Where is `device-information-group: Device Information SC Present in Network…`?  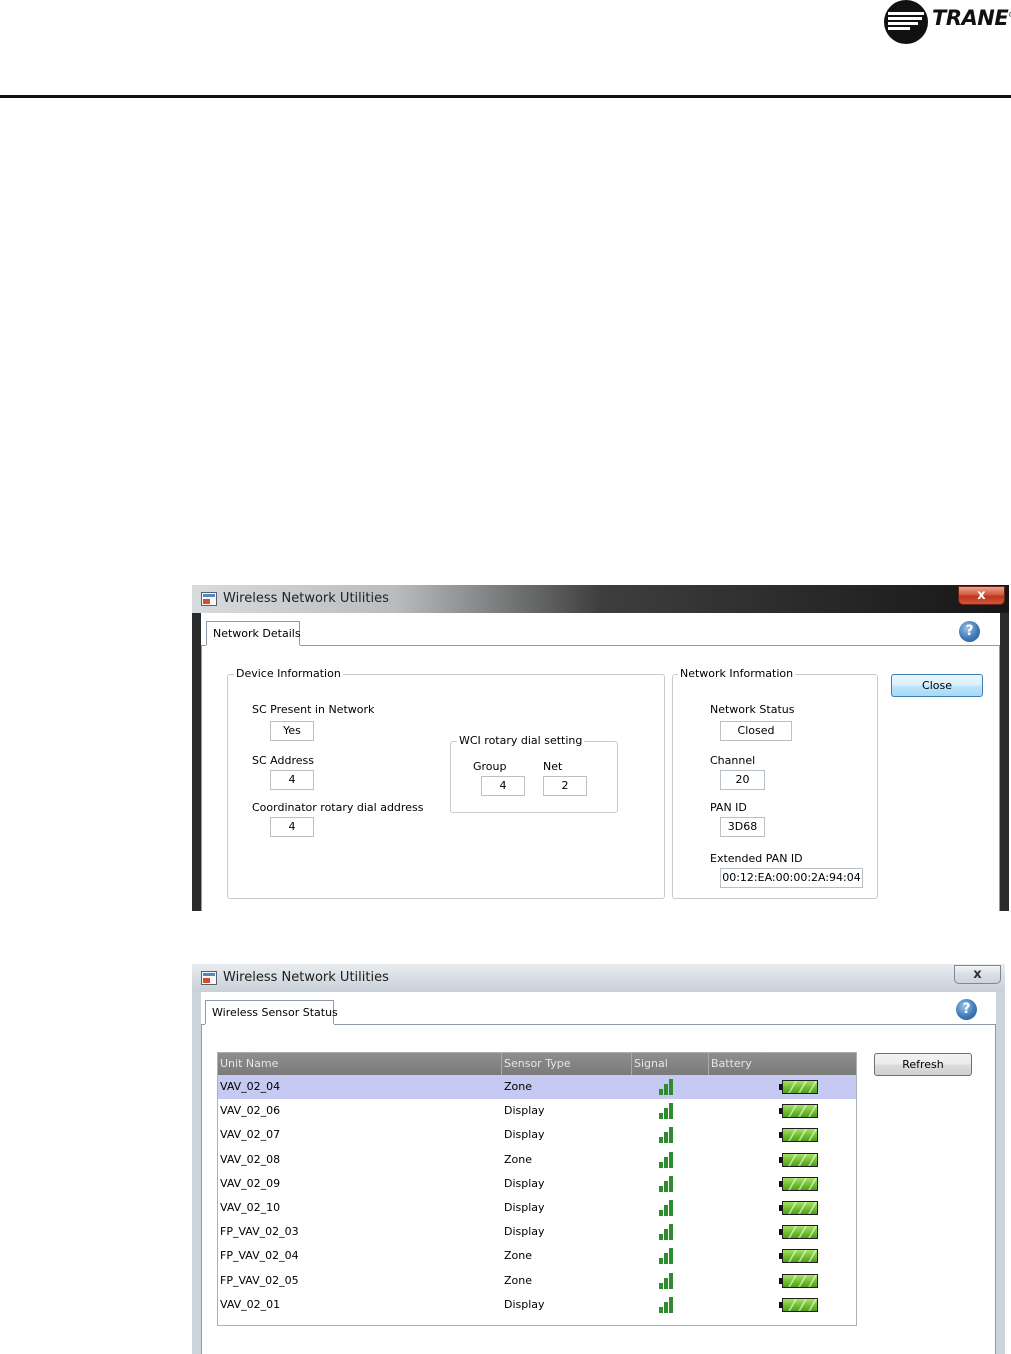 device-information-group: Device Information SC Present in Network… is located at coordinates (446, 783).